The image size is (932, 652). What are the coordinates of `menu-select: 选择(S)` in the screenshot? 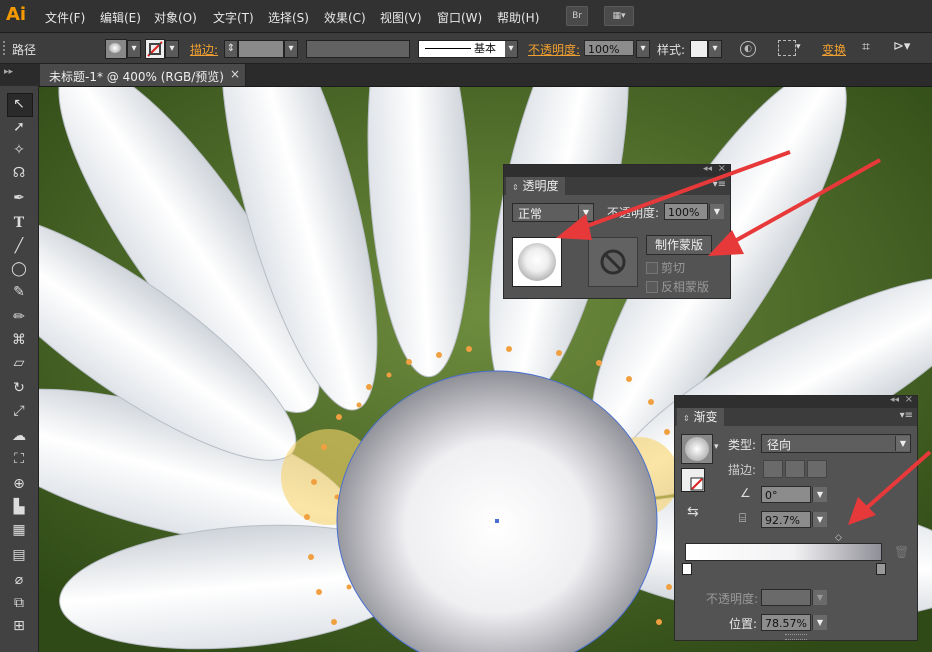 It's located at (288, 17).